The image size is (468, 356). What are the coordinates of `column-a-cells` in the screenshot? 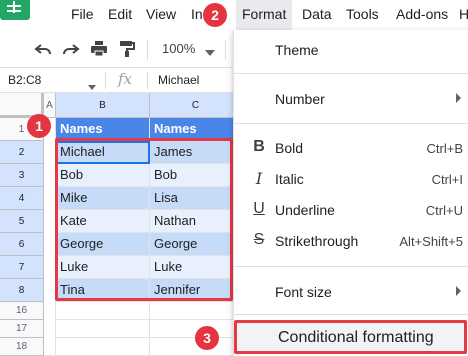 It's located at (50, 237).